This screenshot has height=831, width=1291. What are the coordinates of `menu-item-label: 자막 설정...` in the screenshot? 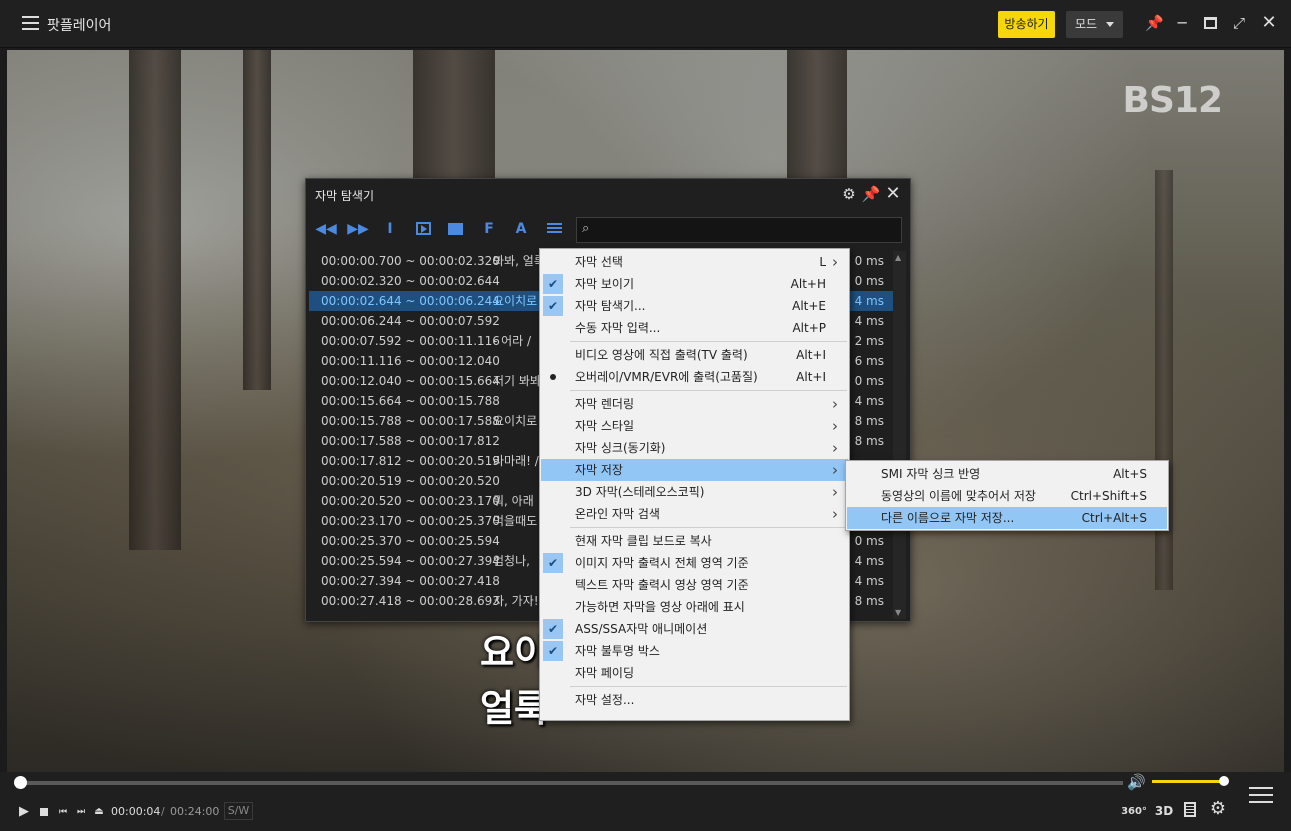 It's located at (605, 700).